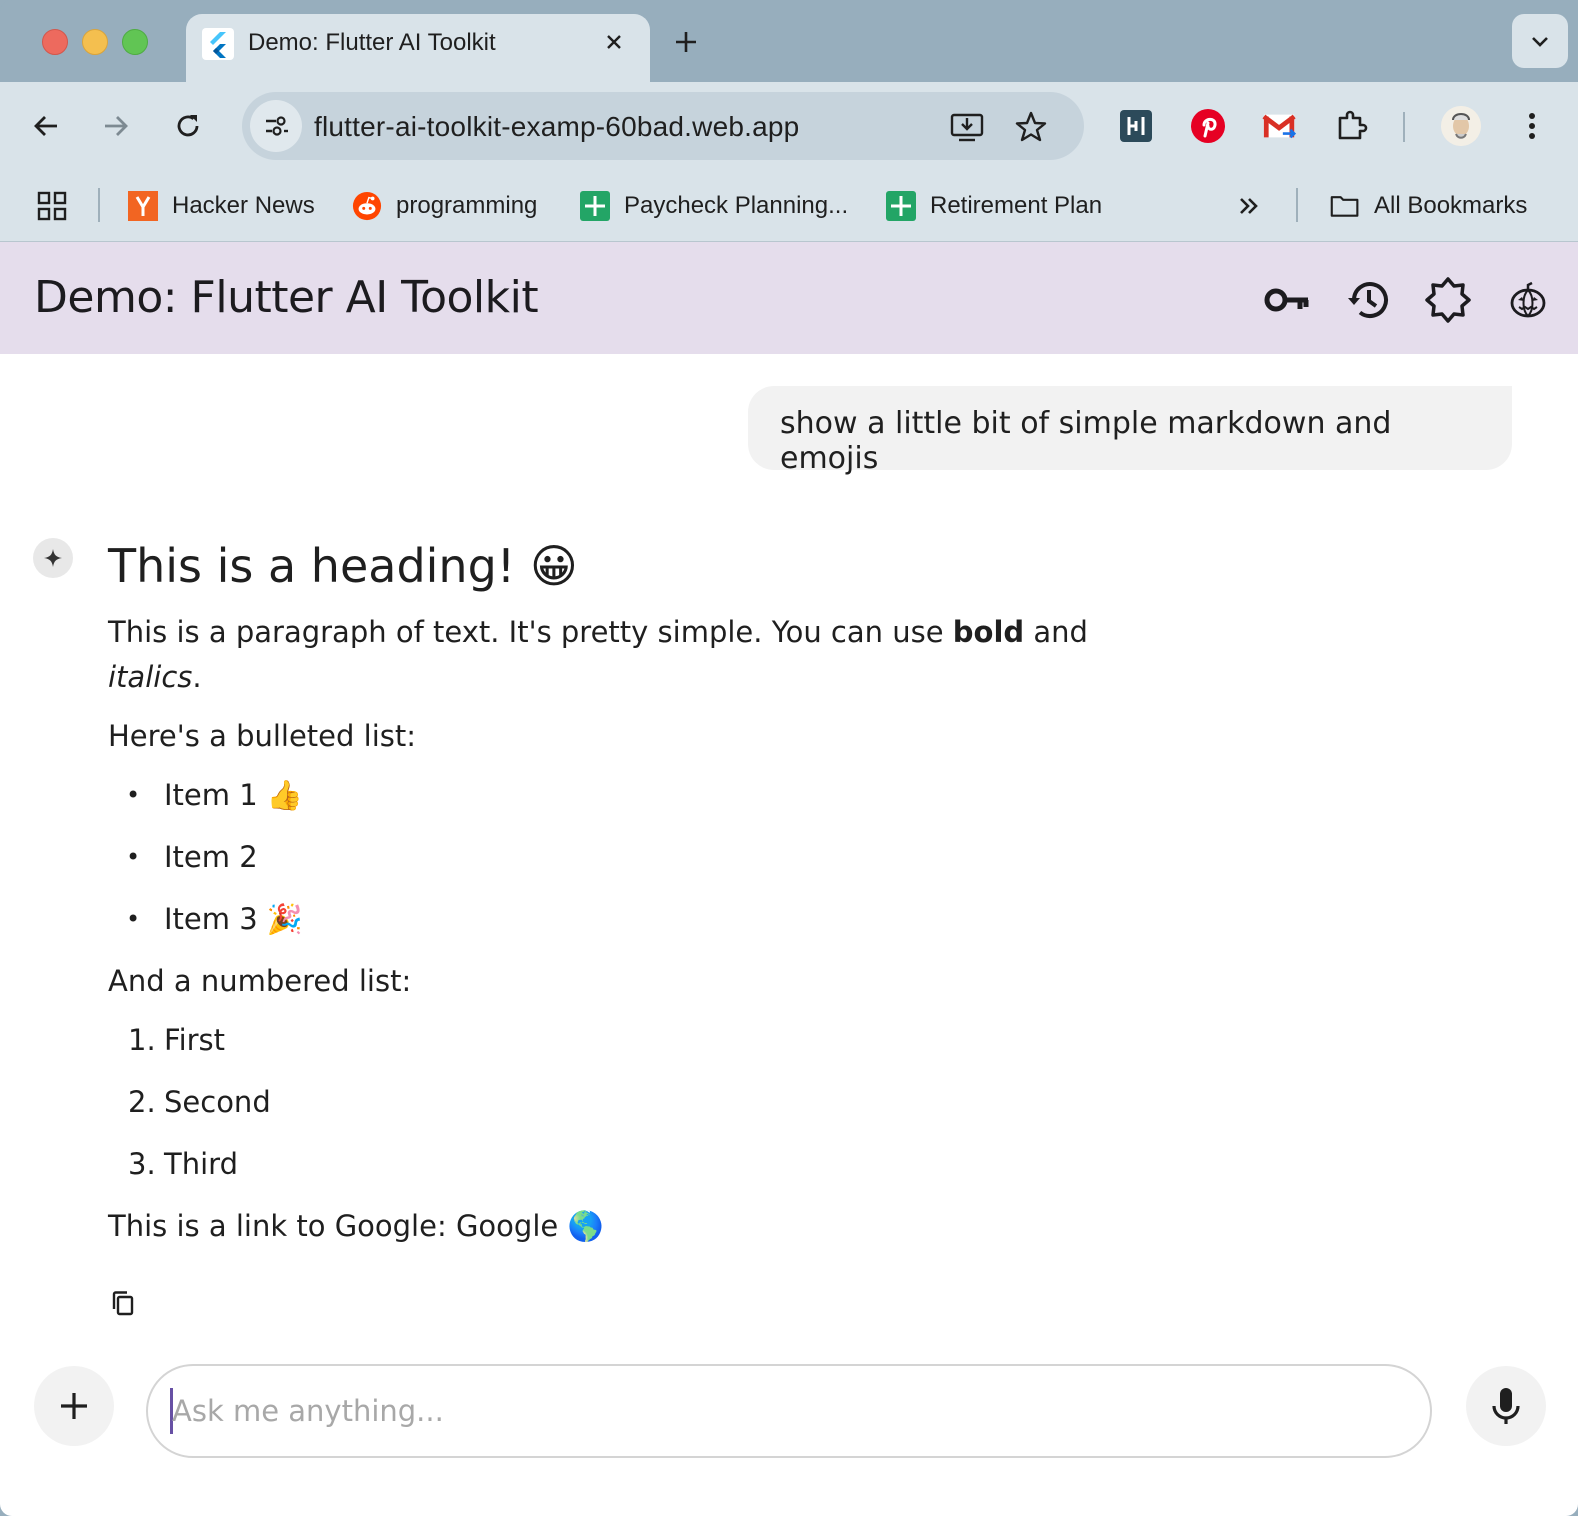 The image size is (1578, 1516). I want to click on list-item-text: Third, so click(201, 1164).